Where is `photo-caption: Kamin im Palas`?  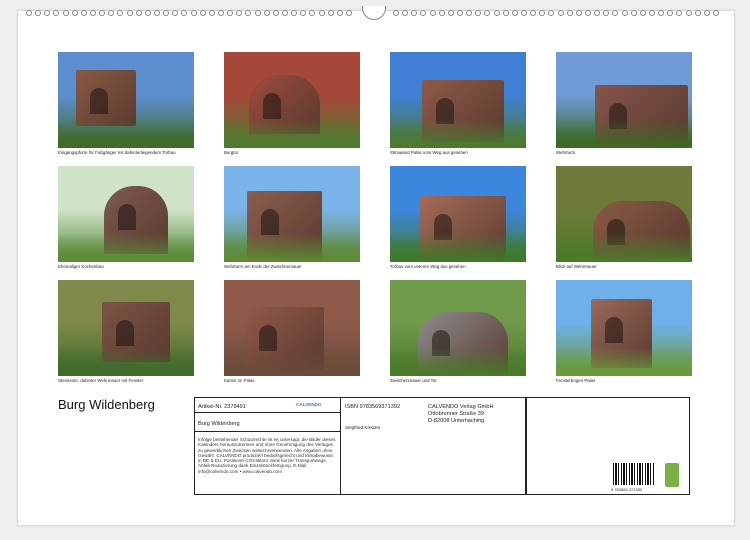
photo-caption: Kamin im Palas is located at coordinates (239, 380).